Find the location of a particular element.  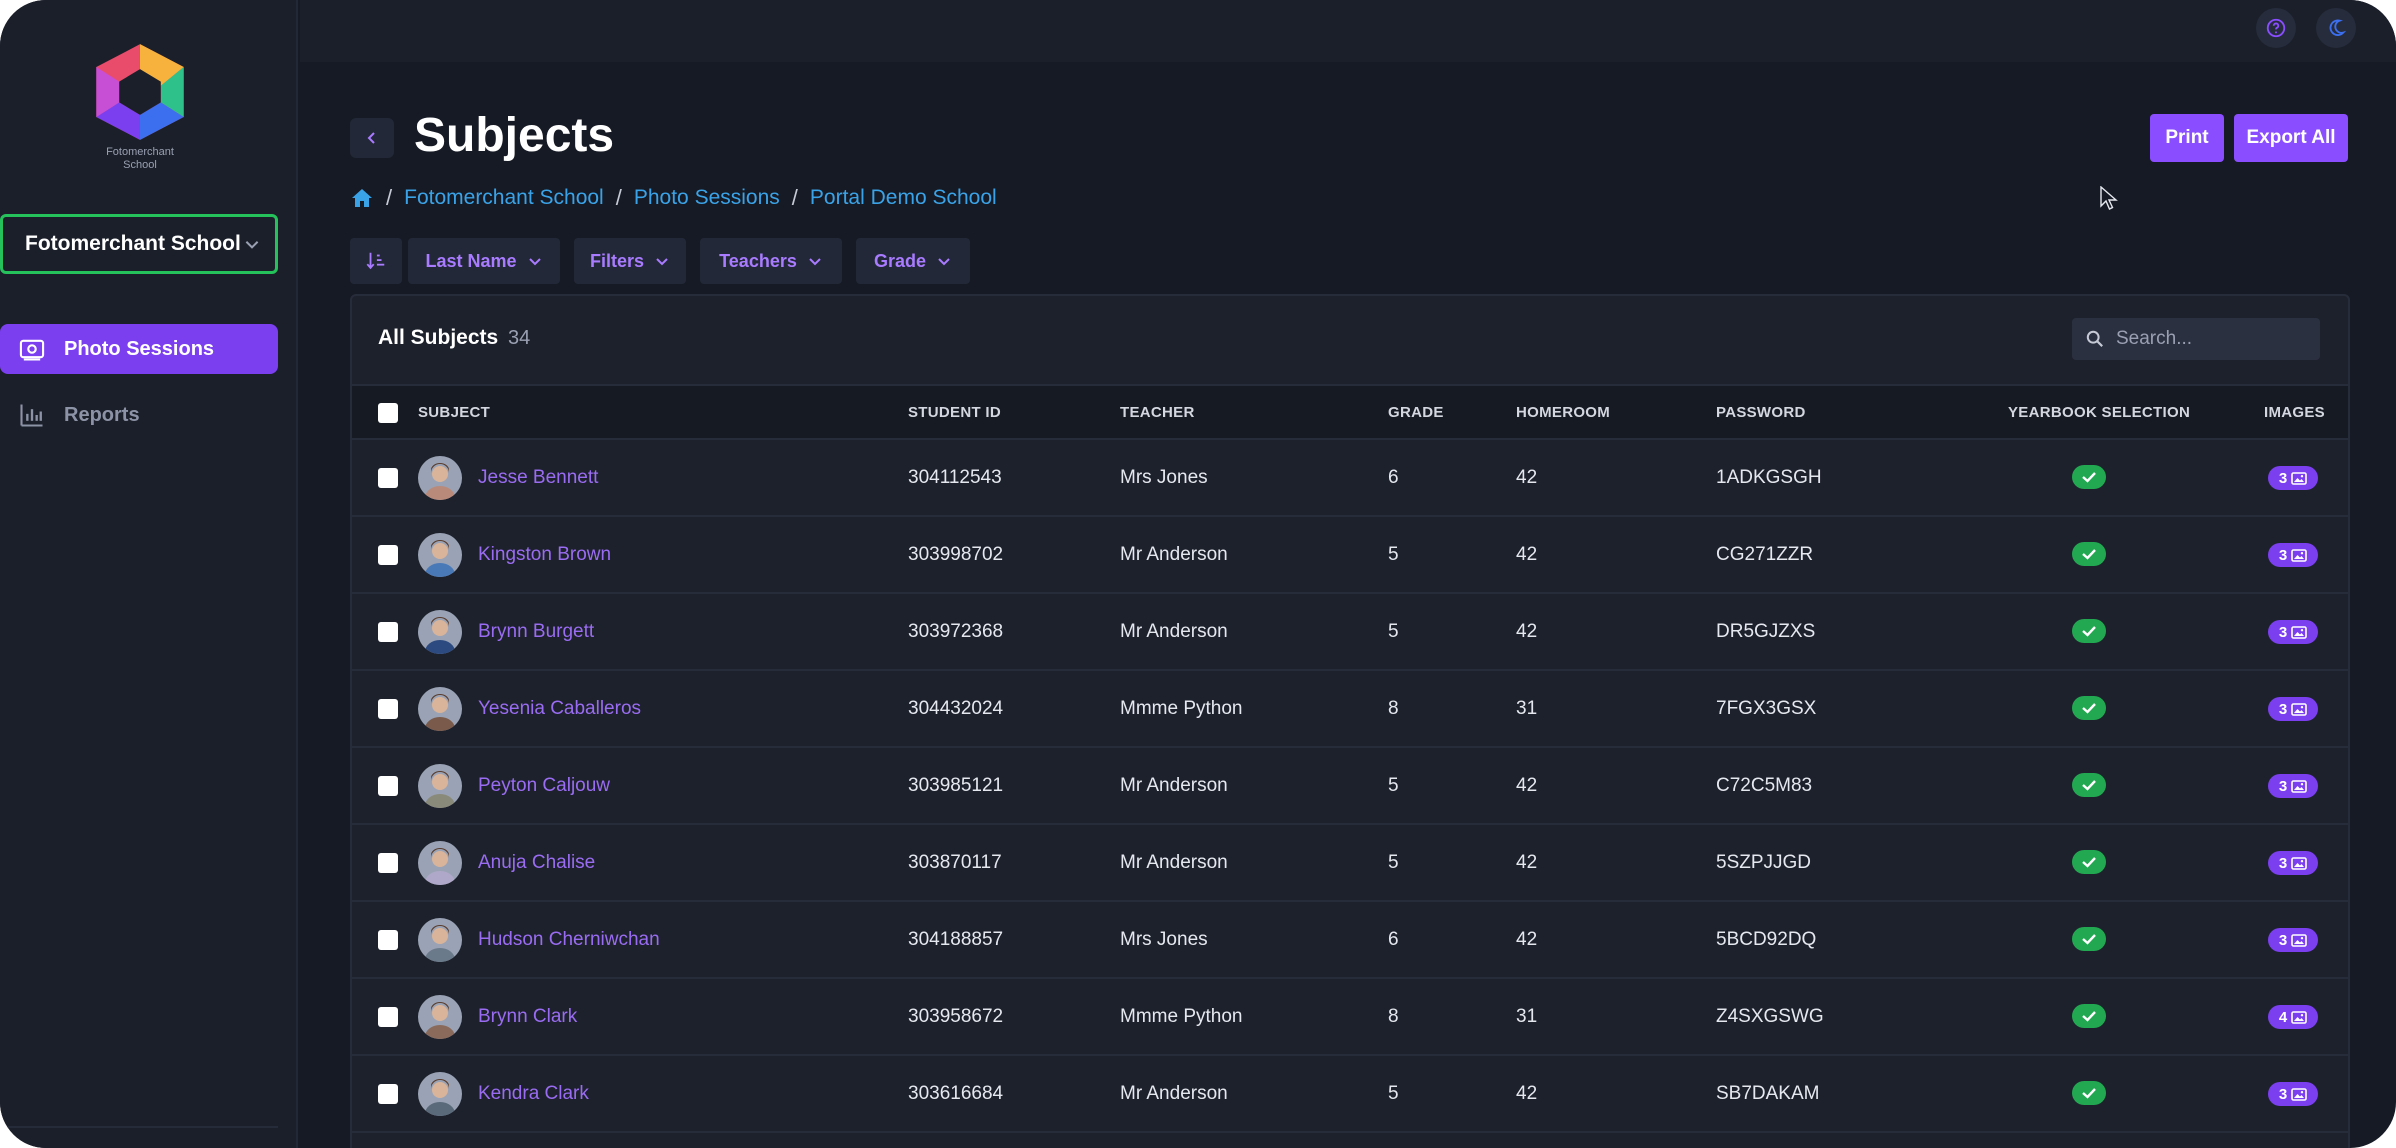

grade-dropdown: Grade is located at coordinates (913, 261).